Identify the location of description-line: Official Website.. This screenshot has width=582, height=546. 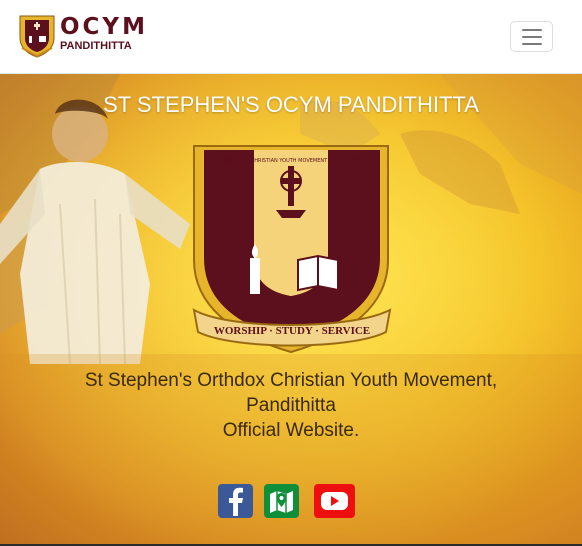
(291, 430).